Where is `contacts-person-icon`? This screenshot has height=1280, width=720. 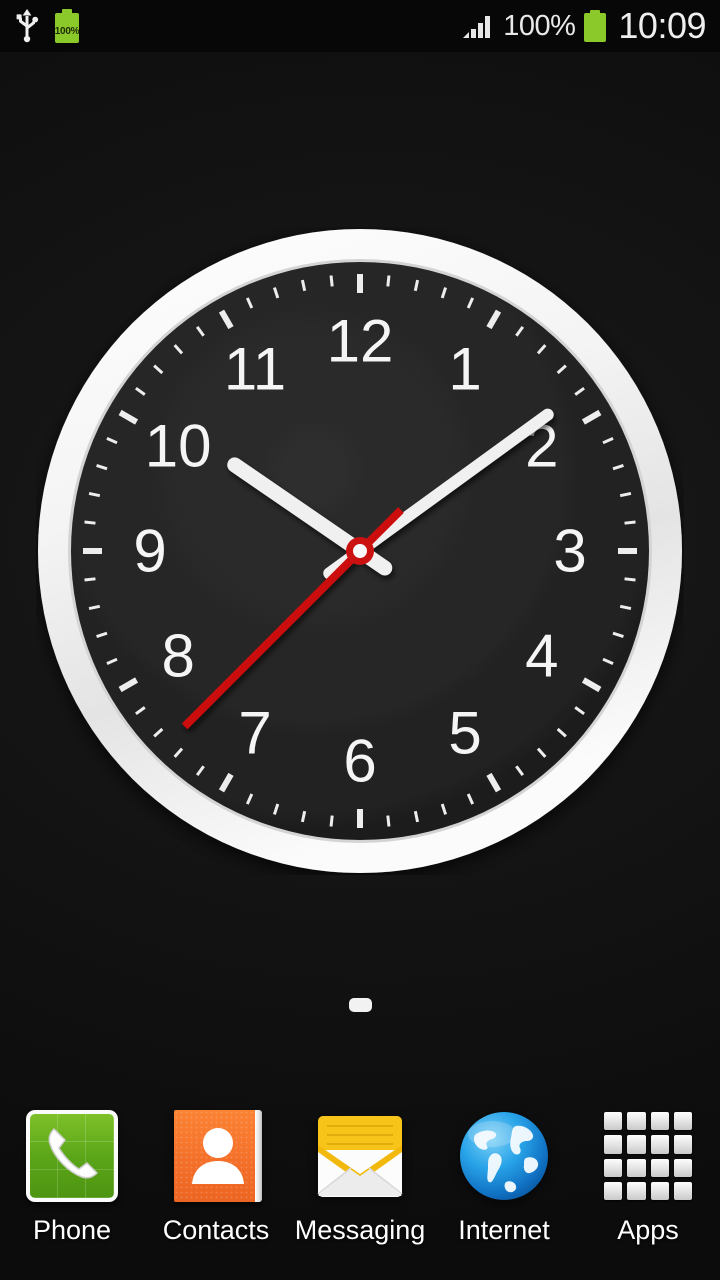
contacts-person-icon is located at coordinates (218, 1156).